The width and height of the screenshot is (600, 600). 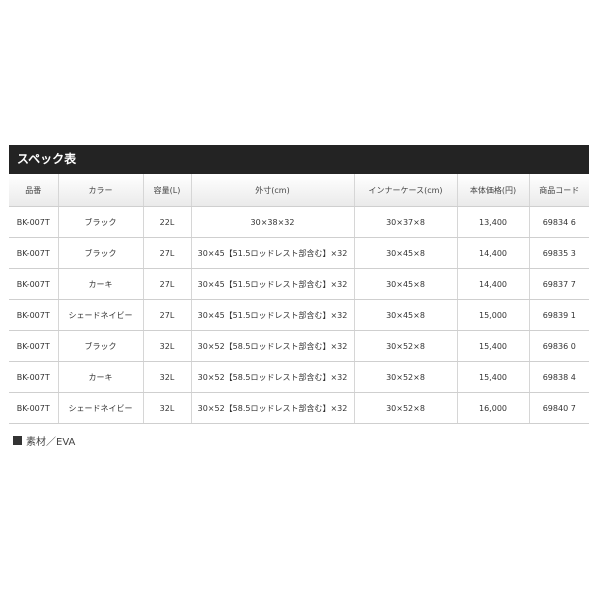 What do you see at coordinates (167, 222) in the screenshot?
I see `cell-capacity: 22L` at bounding box center [167, 222].